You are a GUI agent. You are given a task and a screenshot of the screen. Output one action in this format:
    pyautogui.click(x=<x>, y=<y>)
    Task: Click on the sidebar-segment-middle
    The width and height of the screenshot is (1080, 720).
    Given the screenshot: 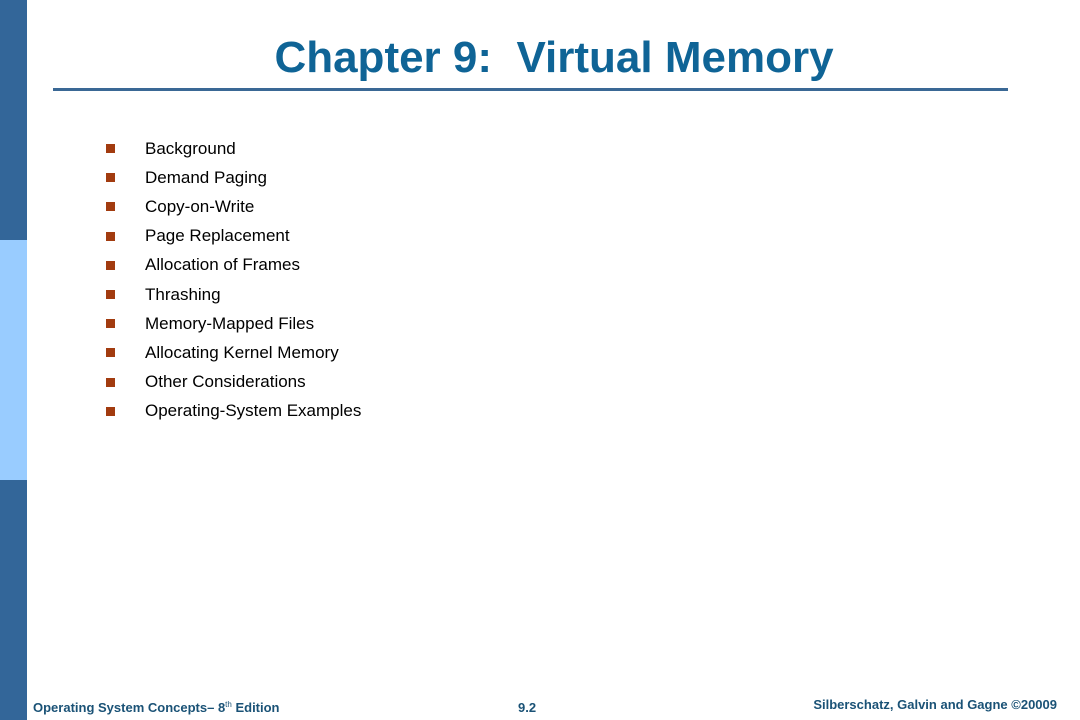 What is the action you would take?
    pyautogui.click(x=13, y=360)
    